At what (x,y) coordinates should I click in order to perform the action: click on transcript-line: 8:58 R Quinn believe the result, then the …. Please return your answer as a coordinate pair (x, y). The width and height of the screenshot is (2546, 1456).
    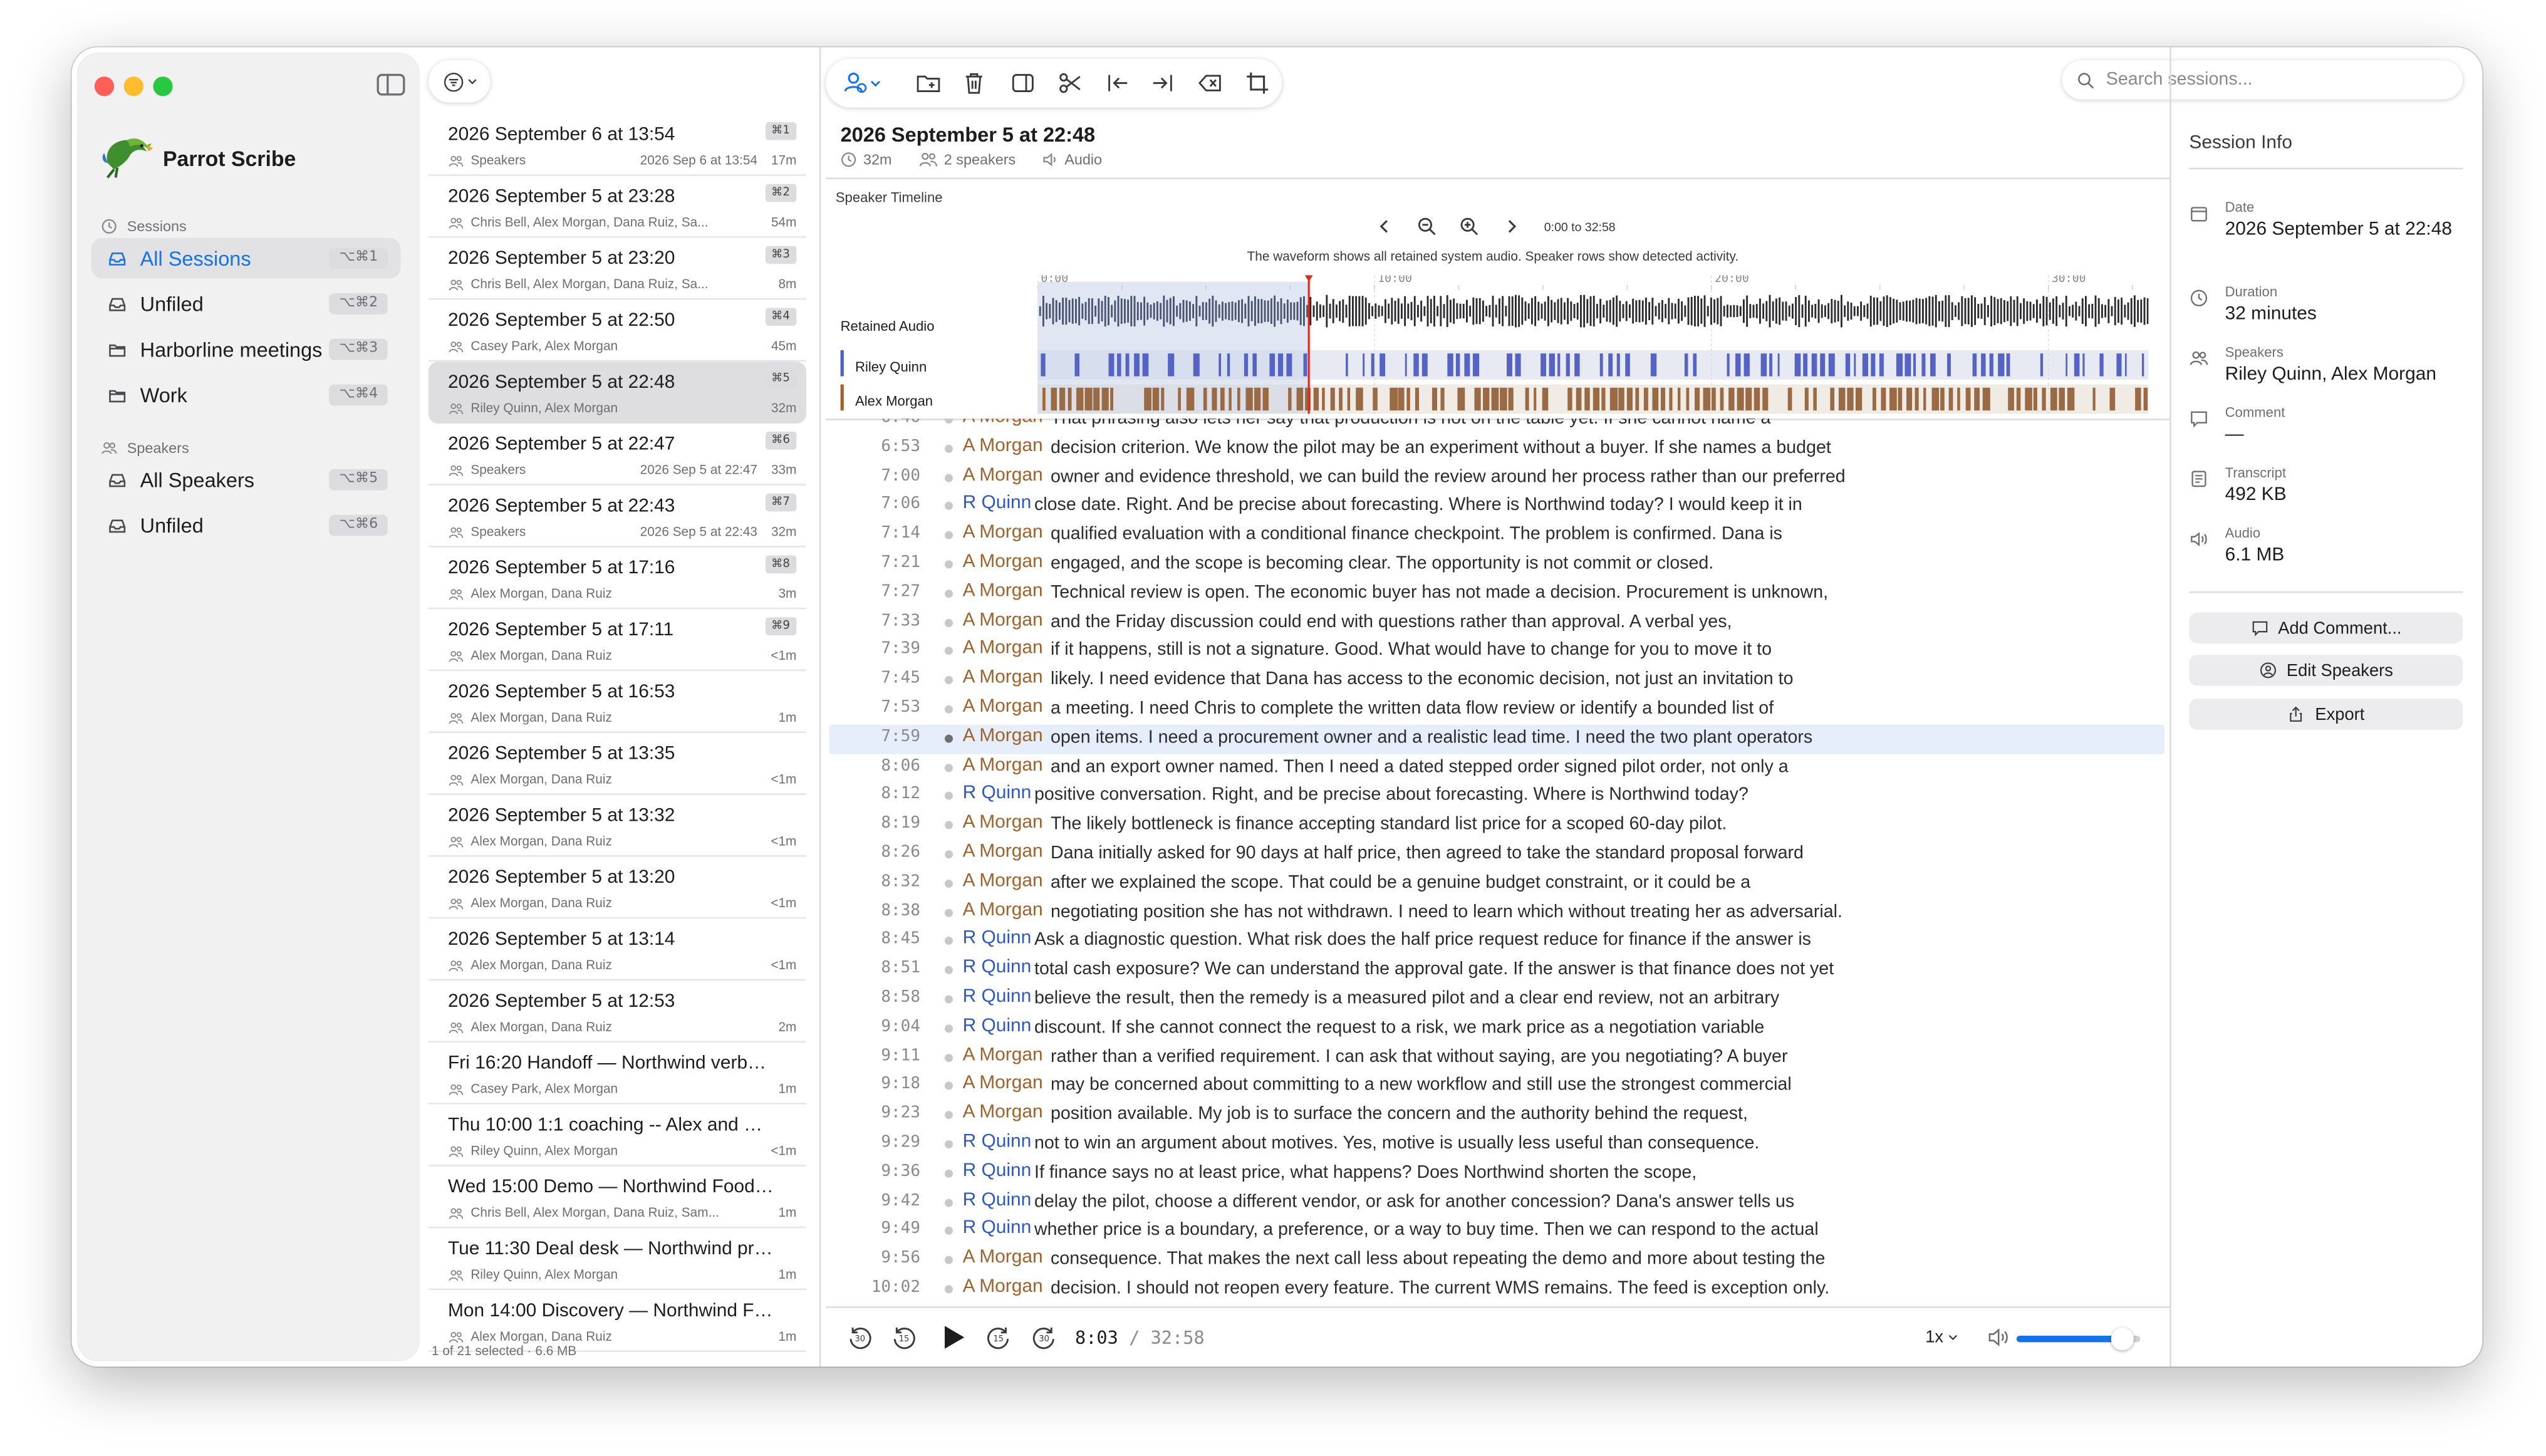
    Looking at the image, I should click on (1496, 1000).